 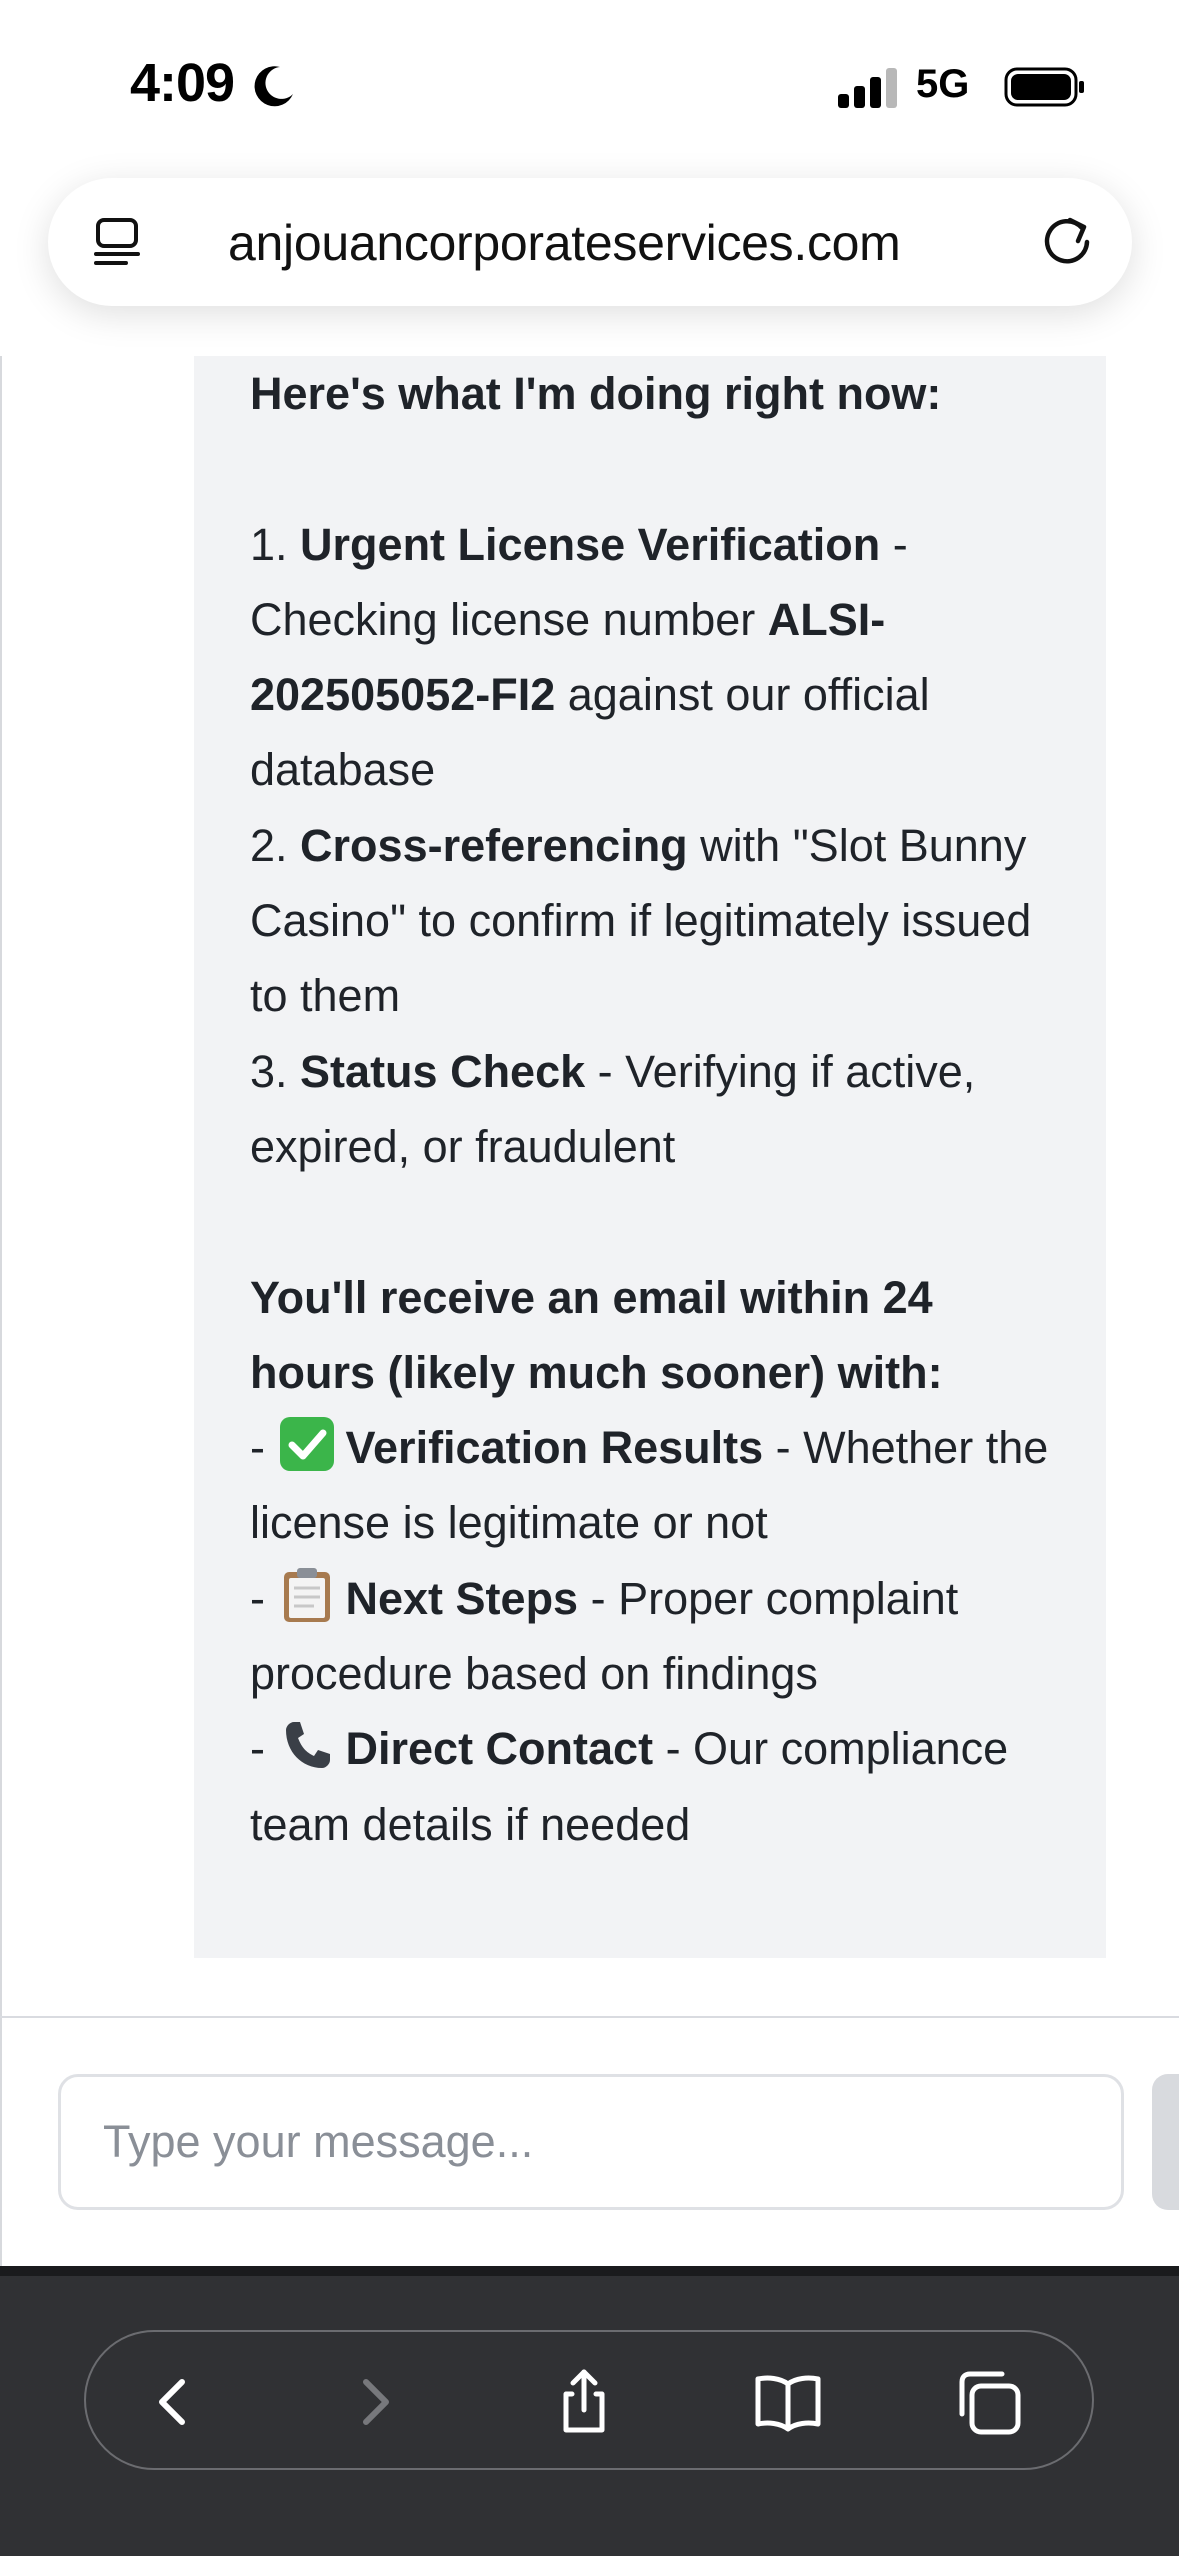 I want to click on tab-overview-icon, so click(x=118, y=242).